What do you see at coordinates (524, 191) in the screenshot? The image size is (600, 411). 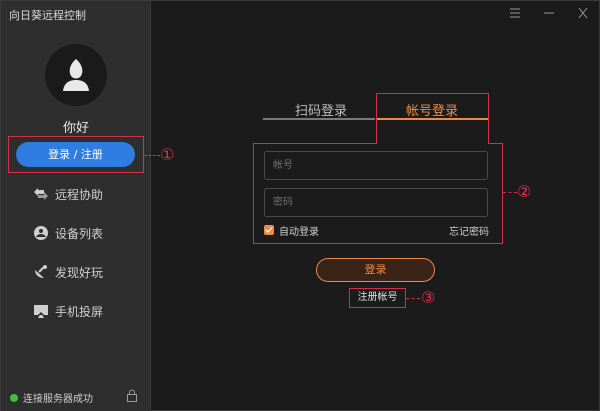 I see `annotation-marker-2: ②` at bounding box center [524, 191].